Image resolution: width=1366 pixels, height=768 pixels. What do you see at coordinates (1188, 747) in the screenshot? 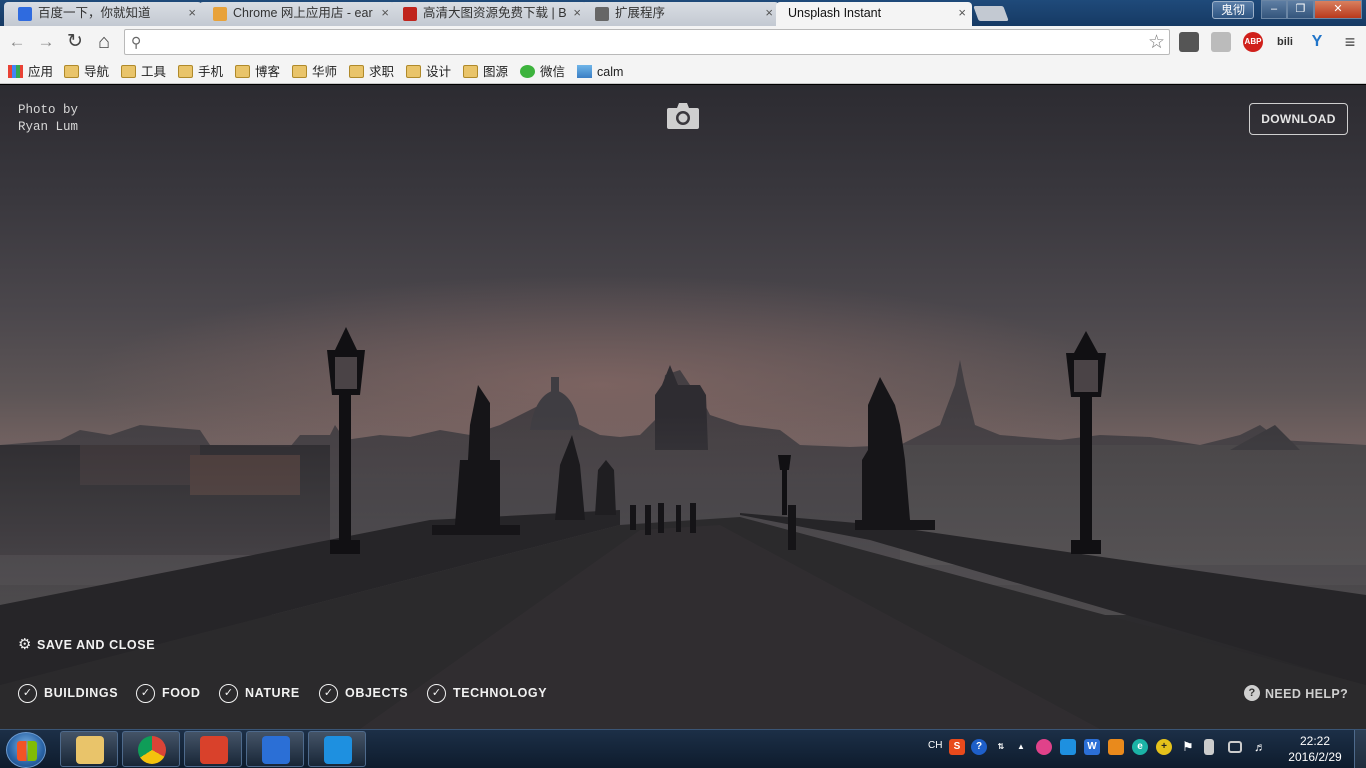
I see `flag-icon: ⚑` at bounding box center [1188, 747].